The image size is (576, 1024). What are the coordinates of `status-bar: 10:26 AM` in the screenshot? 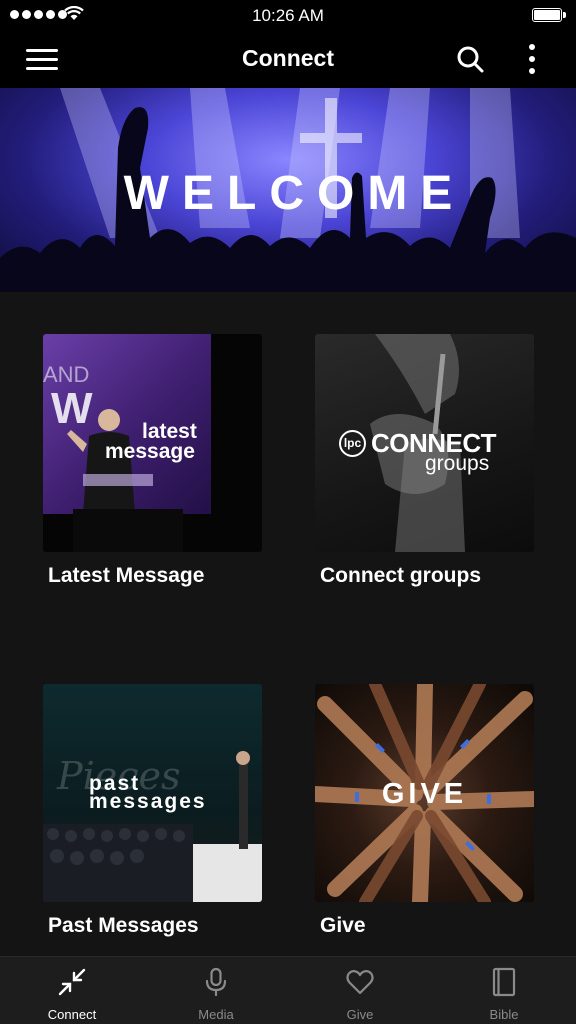 It's located at (288, 15).